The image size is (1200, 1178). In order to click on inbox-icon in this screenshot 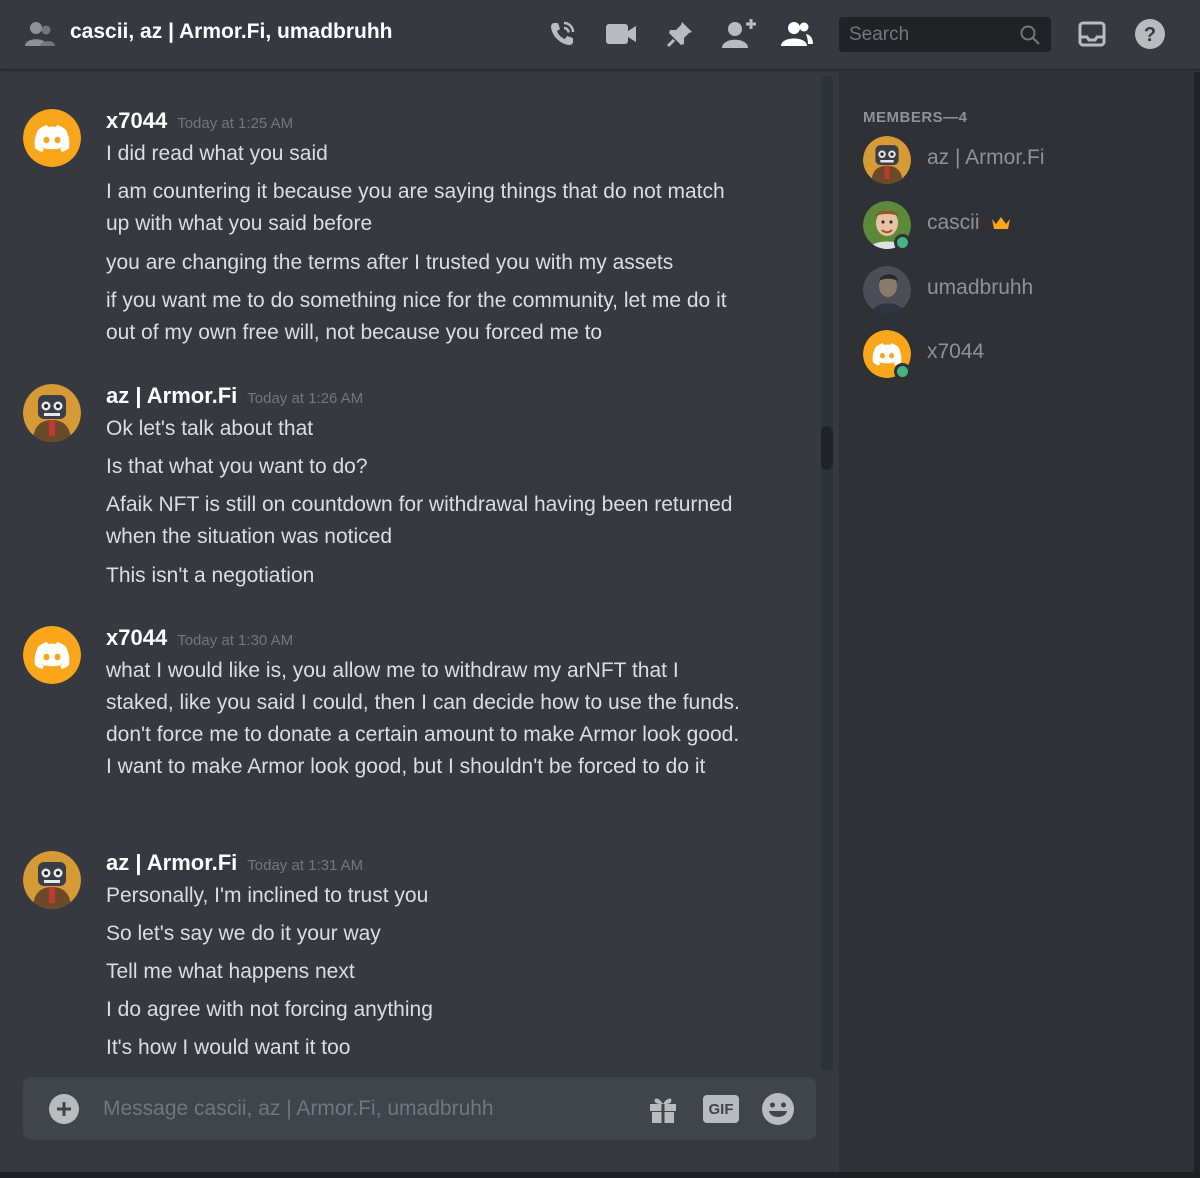, I will do `click(1092, 34)`.